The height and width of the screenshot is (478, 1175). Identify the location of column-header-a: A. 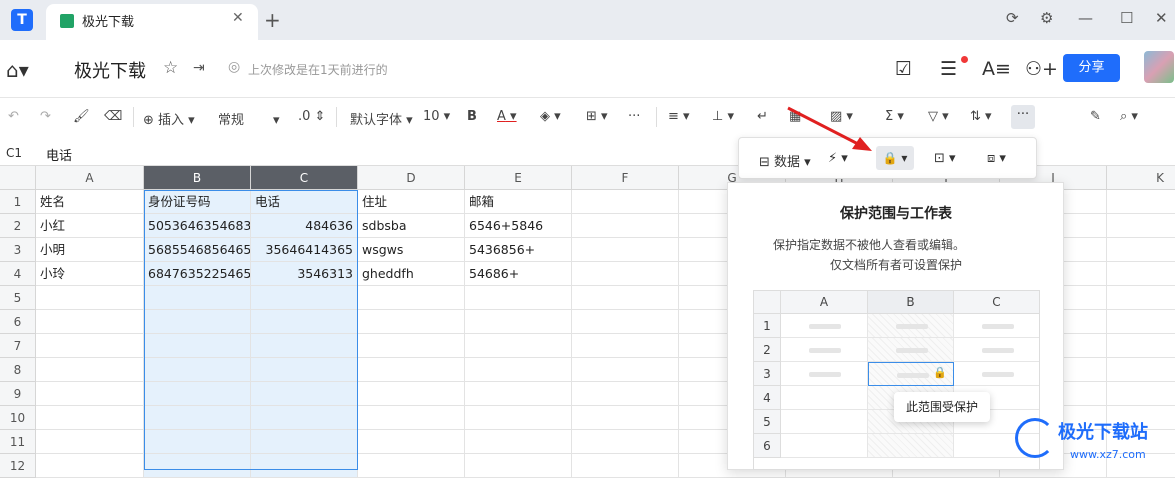
(90, 178).